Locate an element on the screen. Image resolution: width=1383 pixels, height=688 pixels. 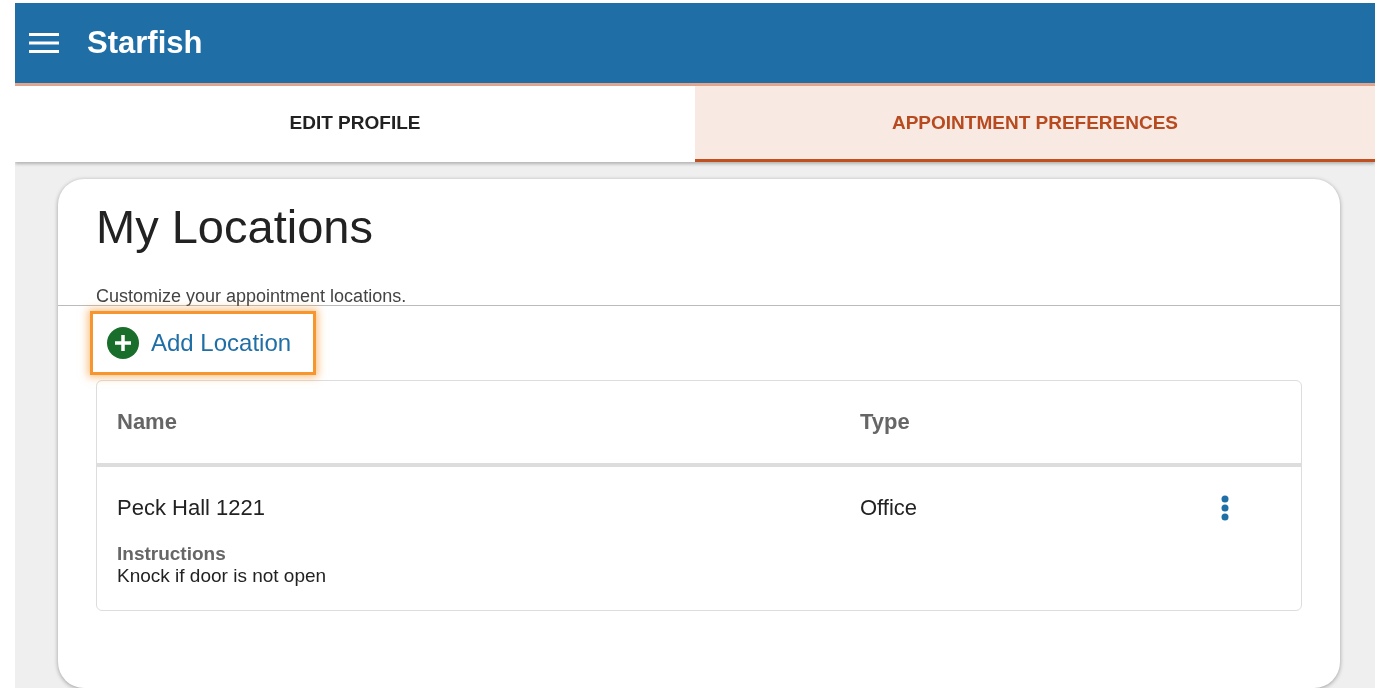
tab: APPOINTMENT PREFERENCES is located at coordinates (1035, 124).